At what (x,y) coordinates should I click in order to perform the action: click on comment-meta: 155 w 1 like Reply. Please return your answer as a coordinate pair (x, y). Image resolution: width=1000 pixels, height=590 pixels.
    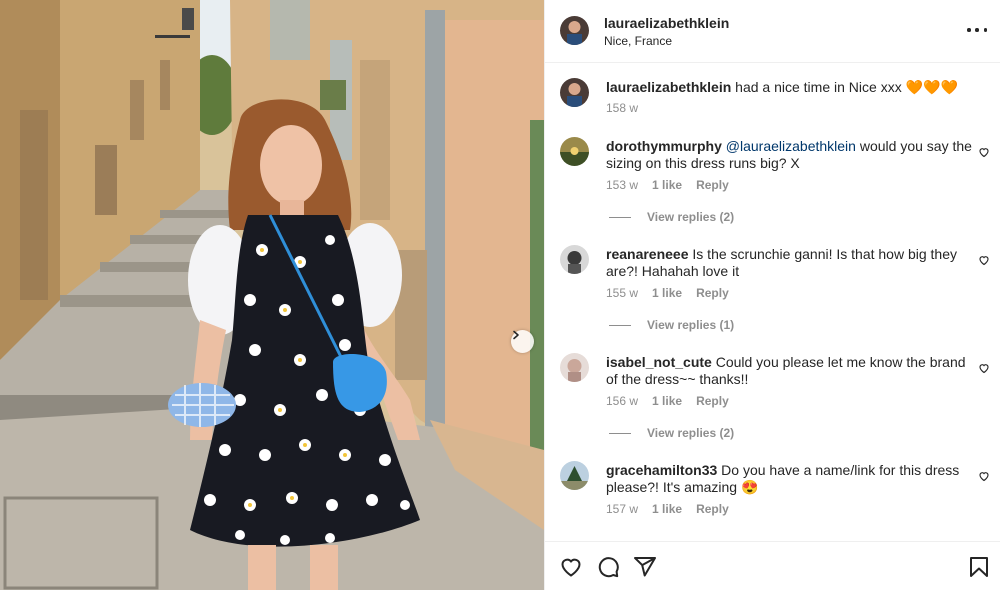
    Looking at the image, I should click on (667, 293).